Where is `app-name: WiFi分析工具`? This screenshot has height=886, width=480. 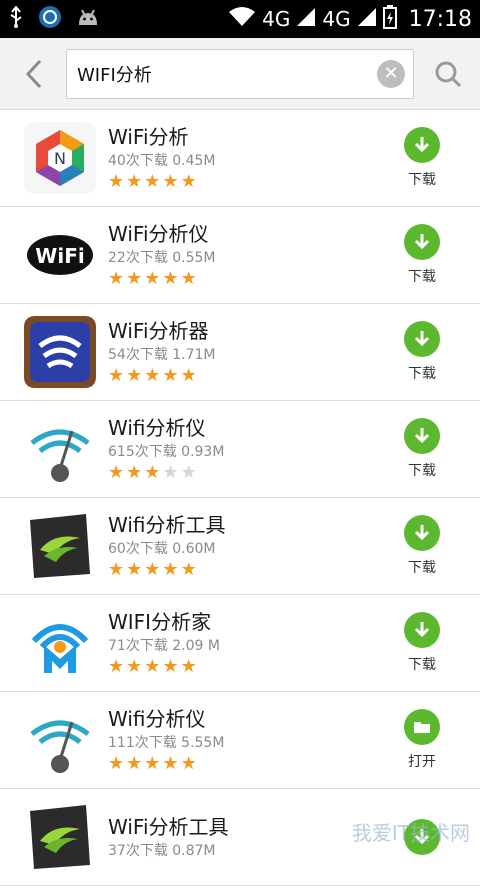 app-name: WiFi分析工具 is located at coordinates (168, 826).